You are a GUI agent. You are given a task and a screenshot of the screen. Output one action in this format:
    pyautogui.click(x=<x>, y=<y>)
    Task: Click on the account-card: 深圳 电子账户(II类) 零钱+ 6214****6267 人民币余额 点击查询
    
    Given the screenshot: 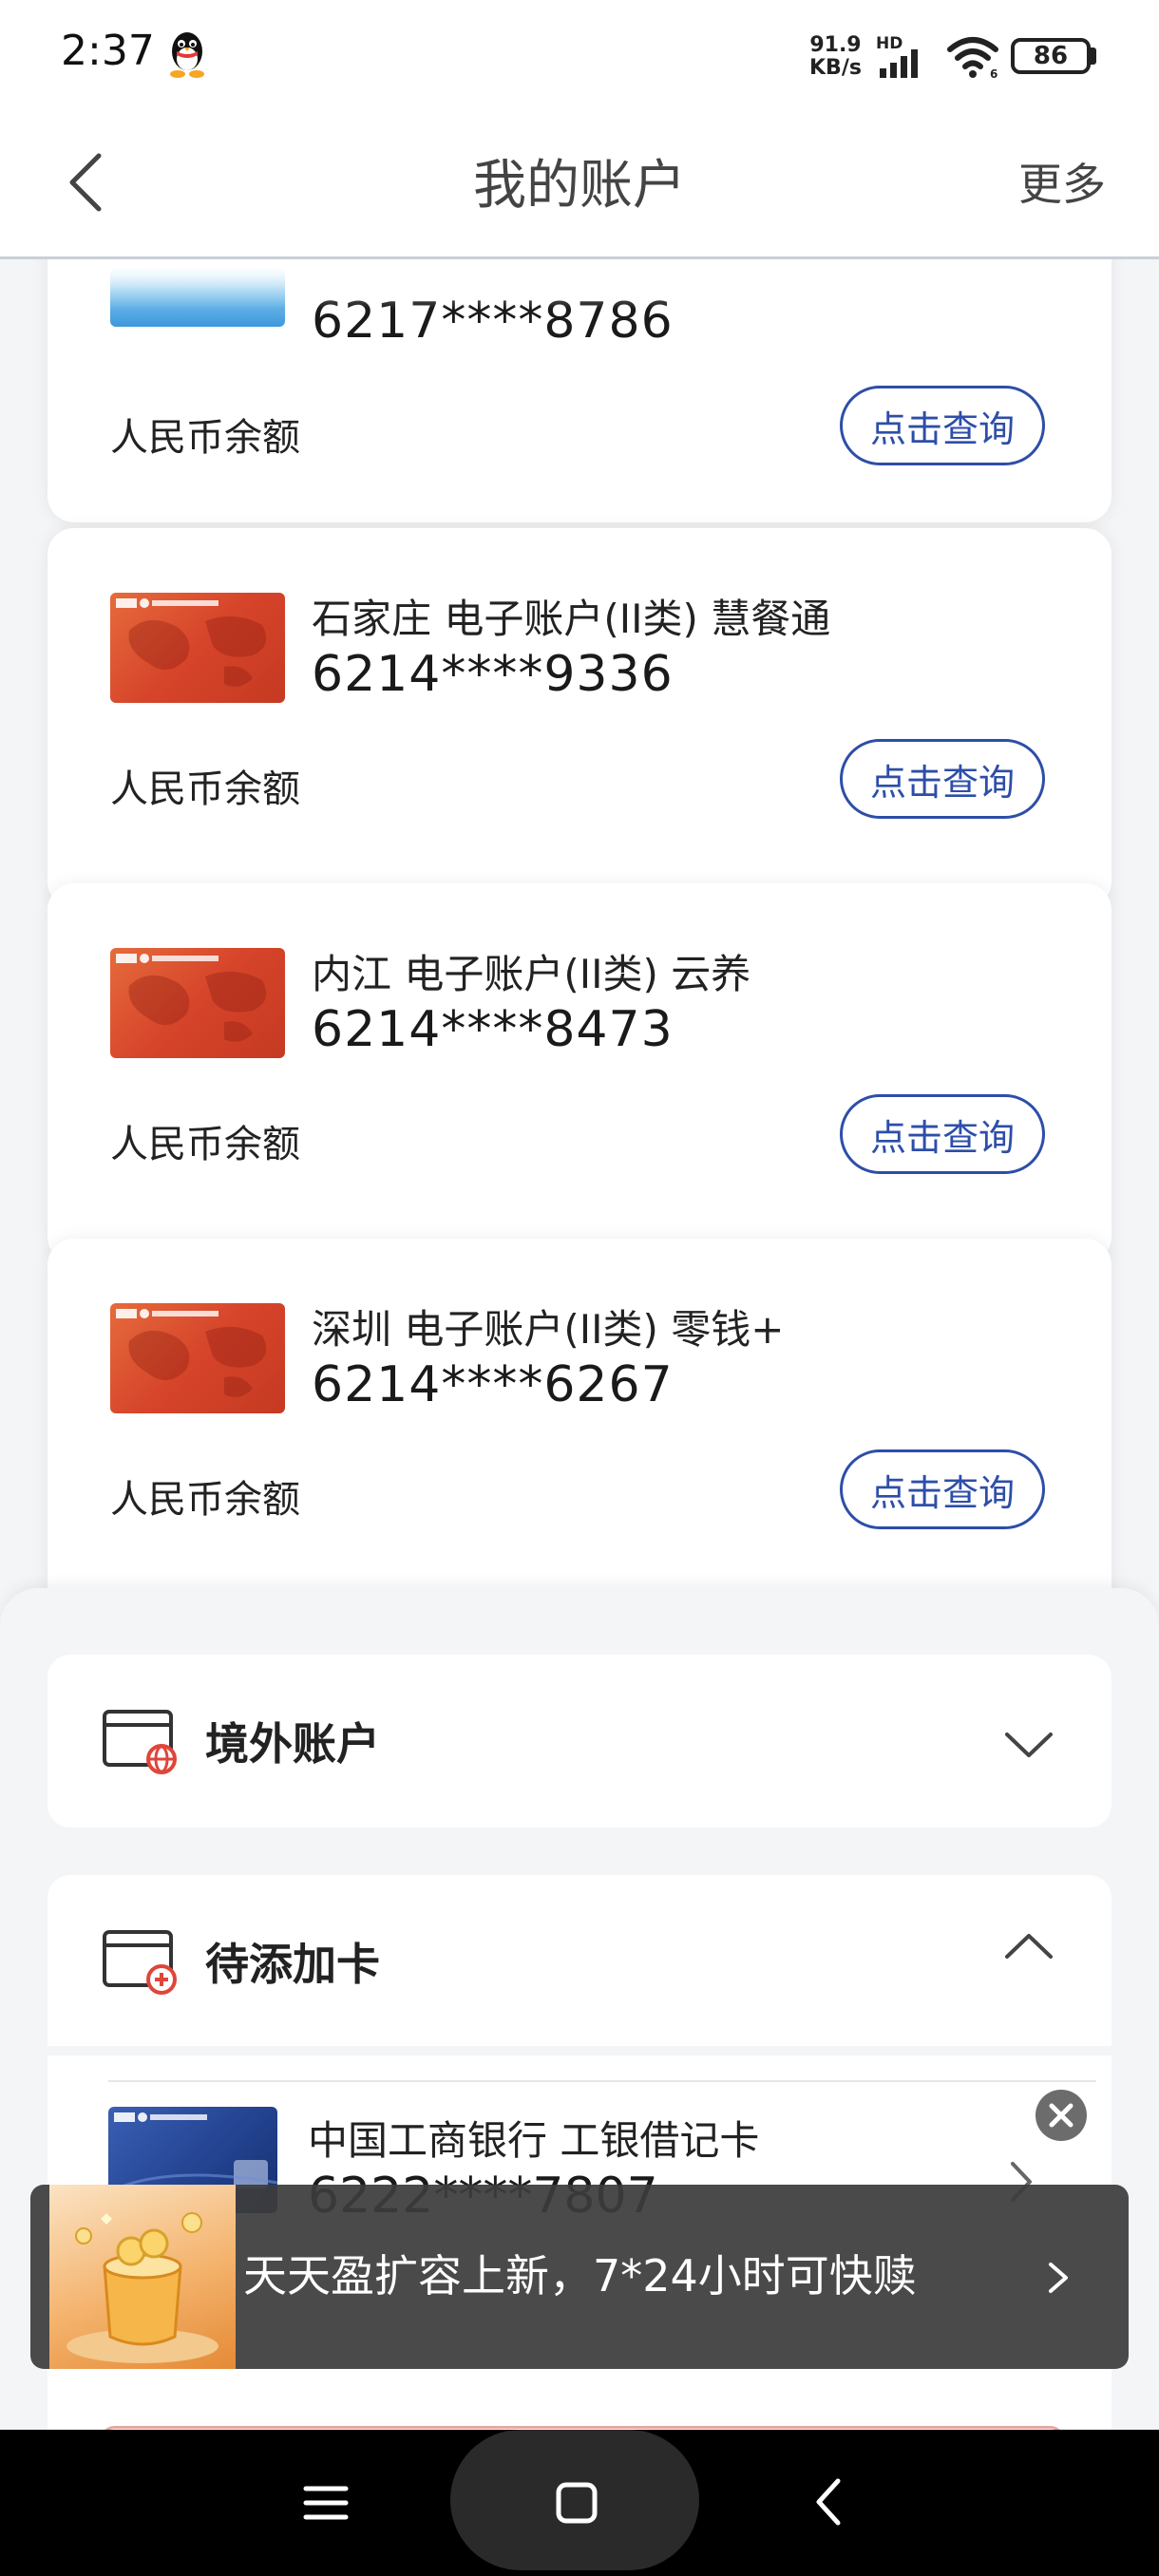 What is the action you would take?
    pyautogui.click(x=580, y=1438)
    